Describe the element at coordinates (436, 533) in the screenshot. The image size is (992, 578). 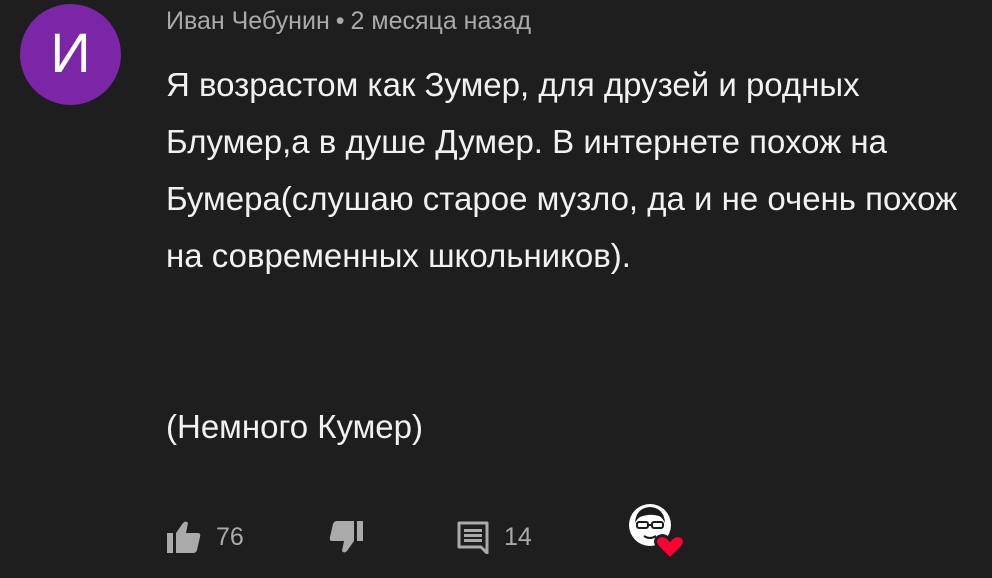
I see `comment-actions: 76 14` at that location.